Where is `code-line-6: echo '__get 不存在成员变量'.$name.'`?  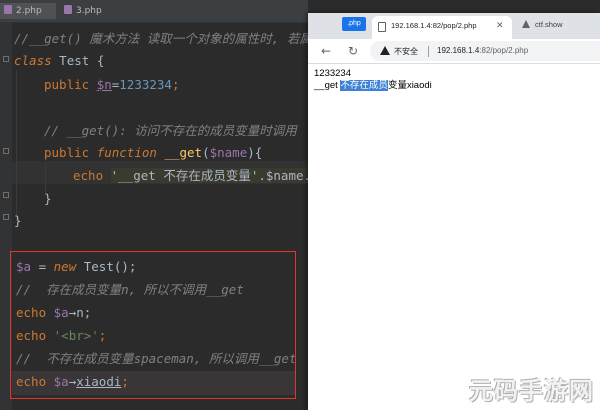
code-line-6: echo '__get 不存在成员变量'.$name.' is located at coordinates (190, 176).